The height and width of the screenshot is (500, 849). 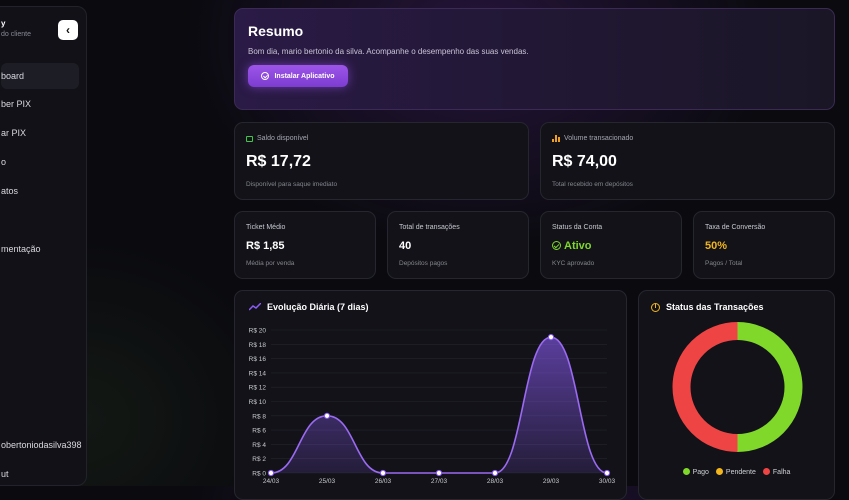 I want to click on slice-pago, so click(x=770, y=387).